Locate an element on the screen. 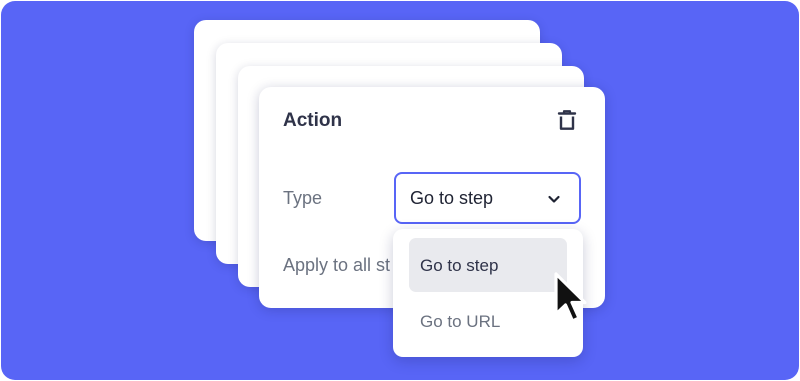  delete-button is located at coordinates (567, 120).